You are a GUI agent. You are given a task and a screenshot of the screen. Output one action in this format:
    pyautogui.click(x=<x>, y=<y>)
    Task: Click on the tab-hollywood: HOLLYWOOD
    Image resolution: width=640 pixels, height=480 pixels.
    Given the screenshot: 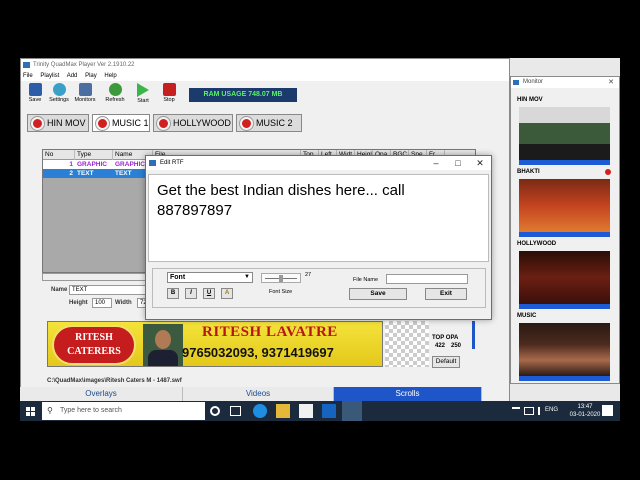 What is the action you would take?
    pyautogui.click(x=193, y=123)
    